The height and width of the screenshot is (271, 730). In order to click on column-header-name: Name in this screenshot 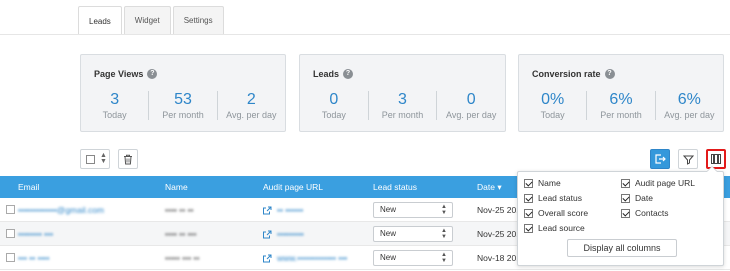, I will do `click(176, 187)`.